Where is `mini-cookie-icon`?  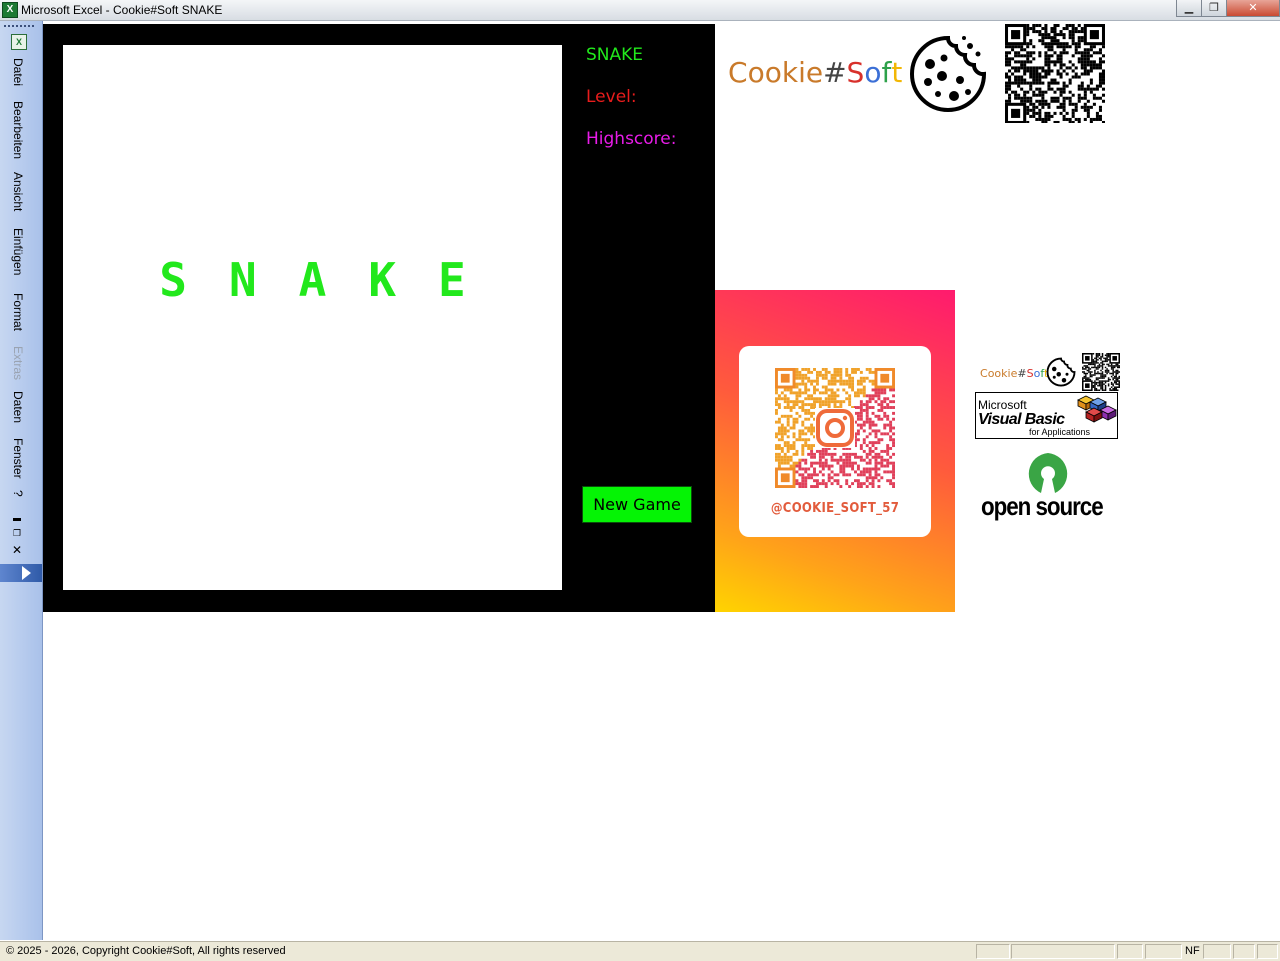
mini-cookie-icon is located at coordinates (1061, 372).